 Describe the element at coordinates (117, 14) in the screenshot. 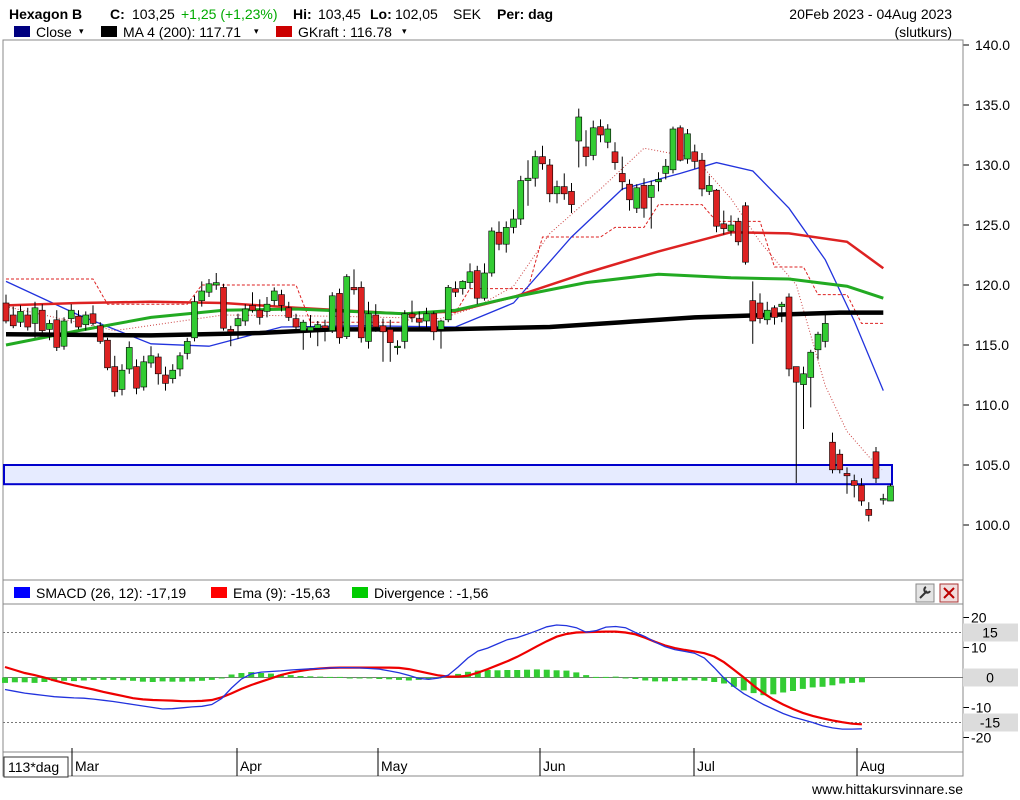

I see `close-label: C:` at that location.